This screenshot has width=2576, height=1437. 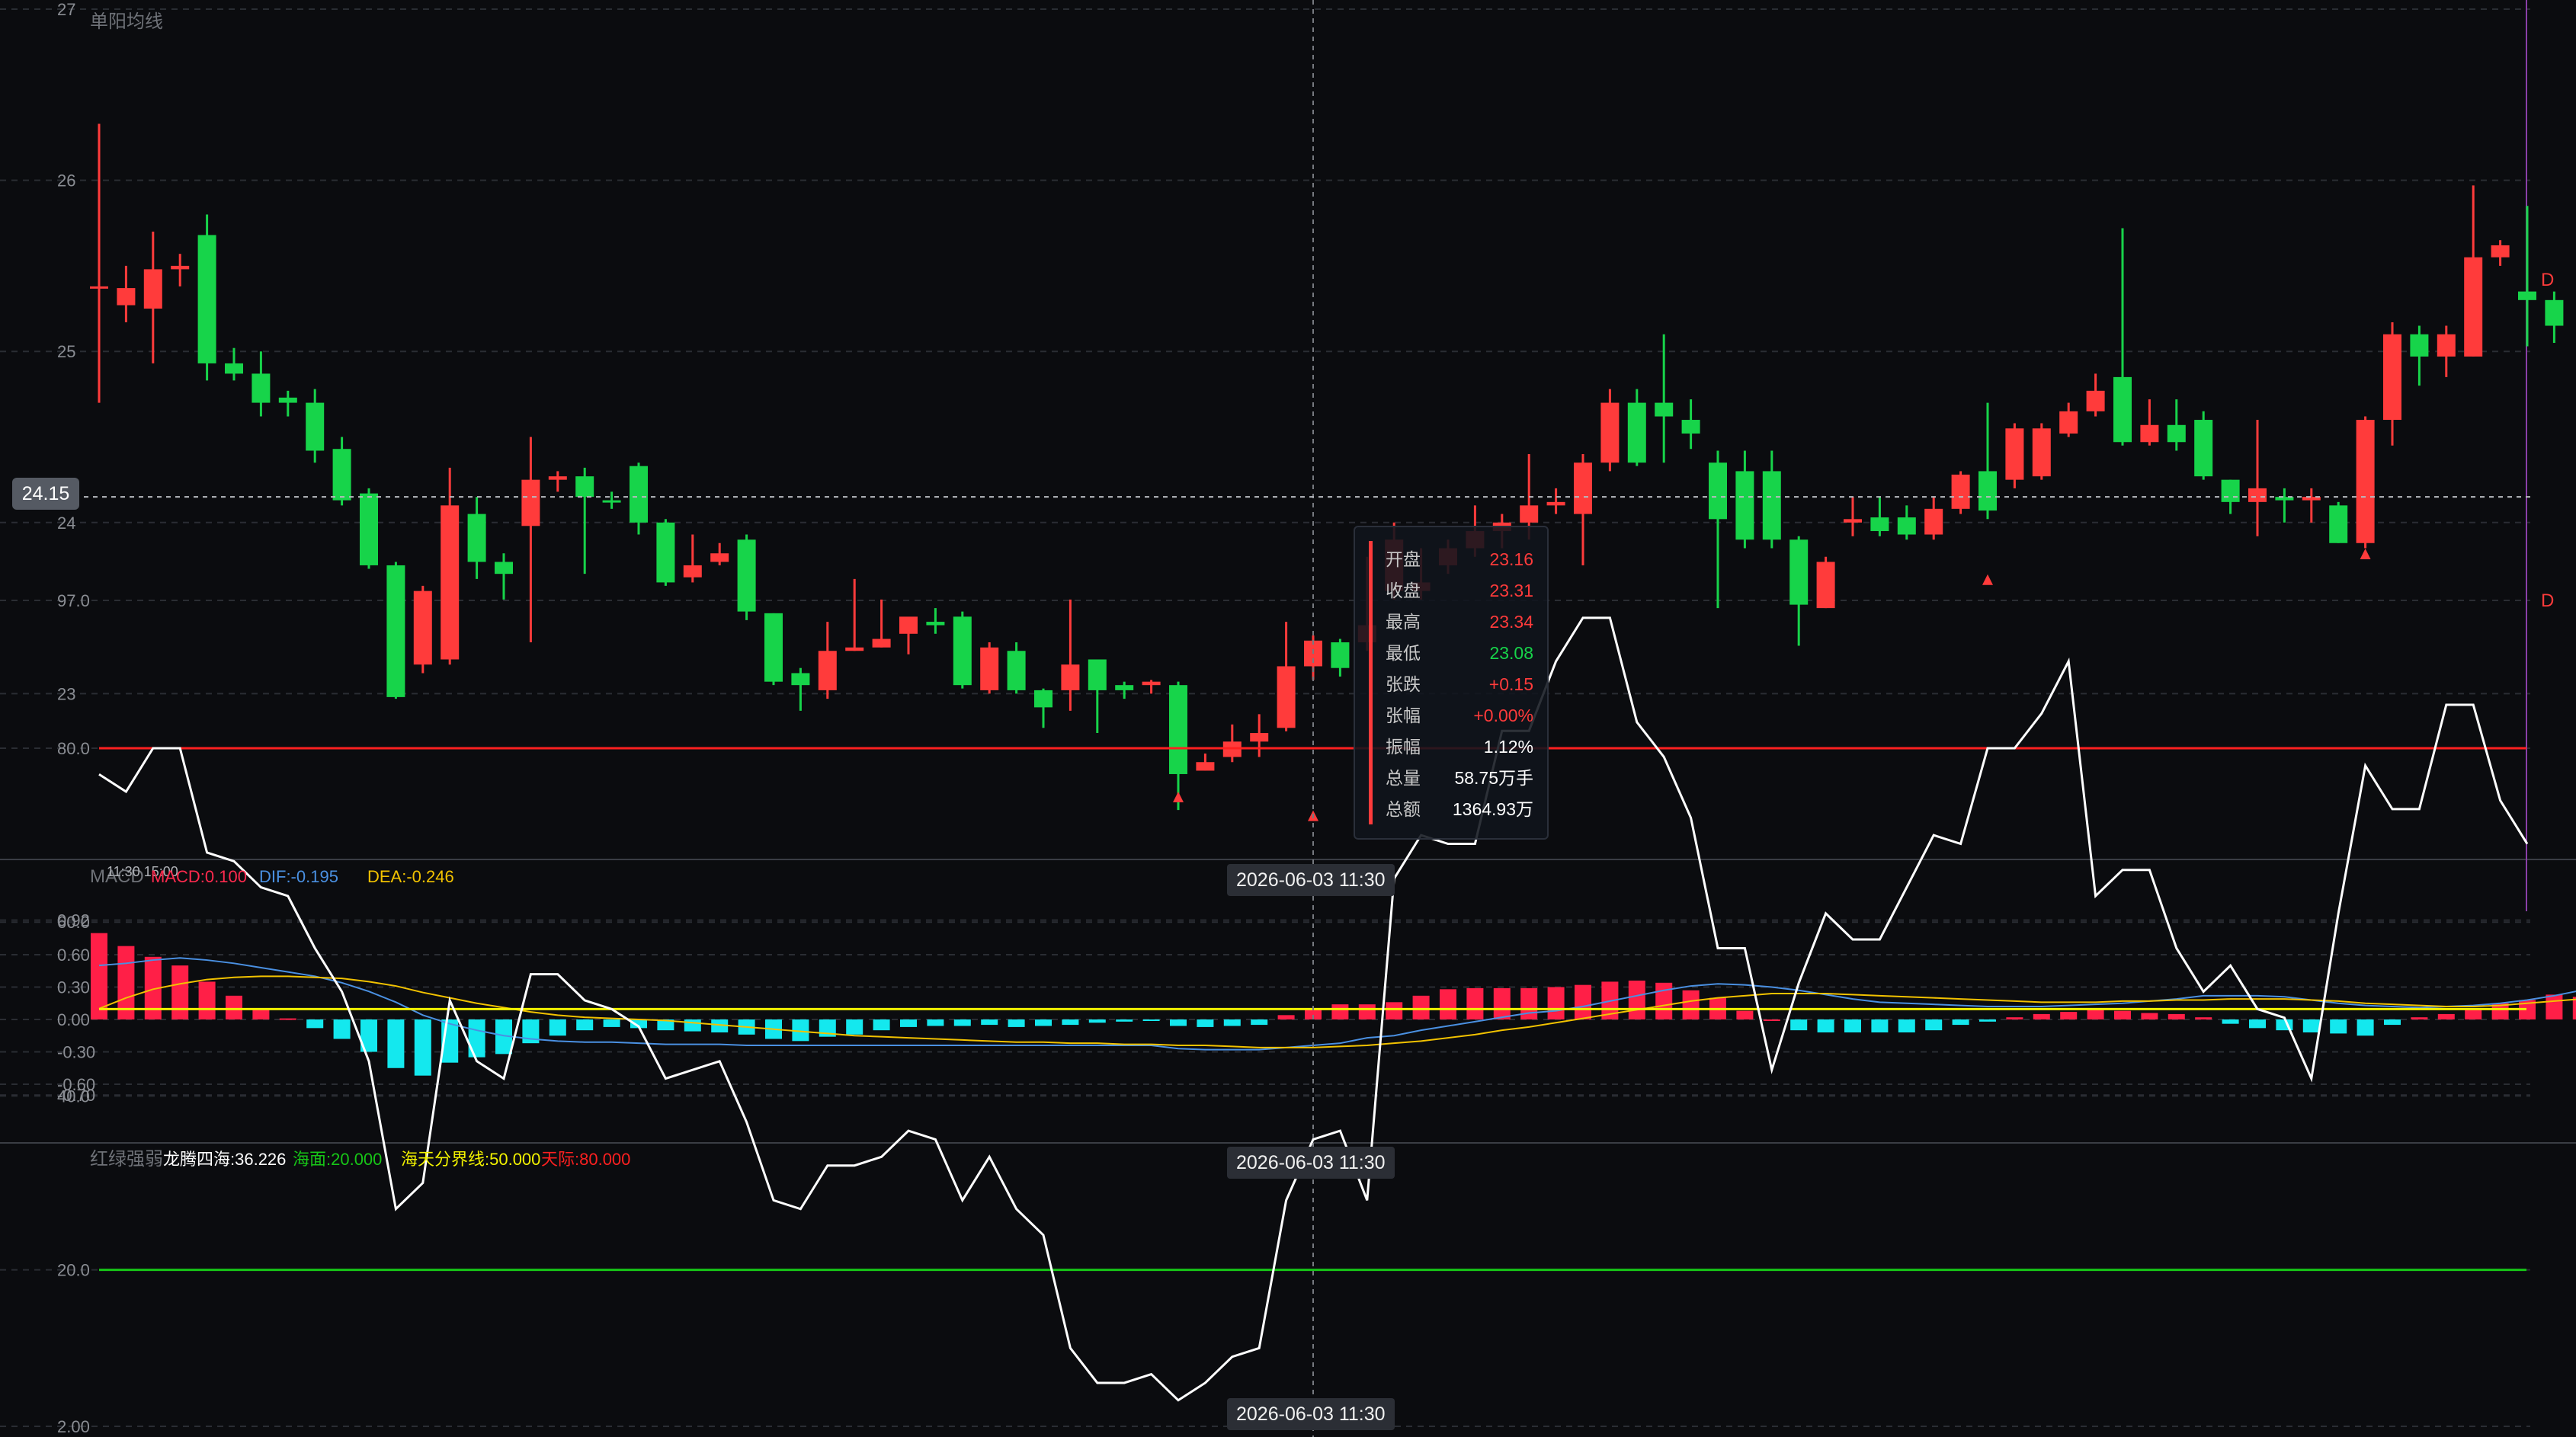 What do you see at coordinates (1403, 653) in the screenshot?
I see `tooltip-key: 最低` at bounding box center [1403, 653].